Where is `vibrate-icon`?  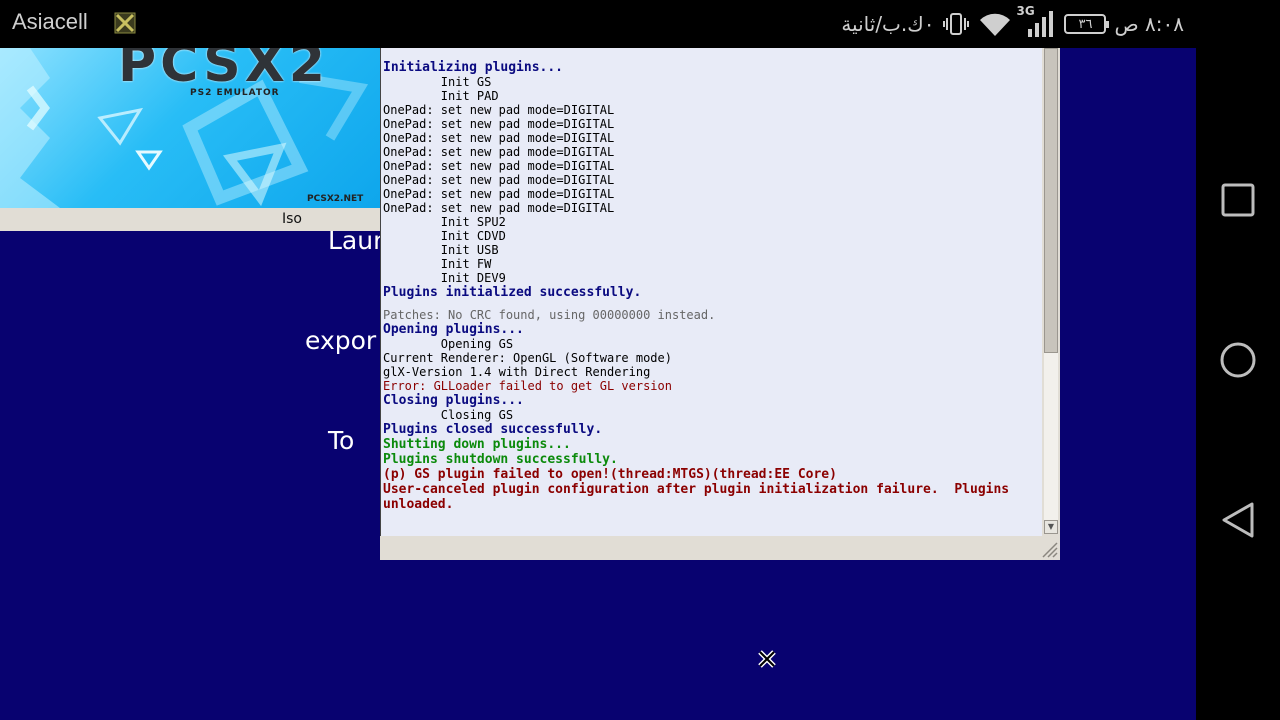 vibrate-icon is located at coordinates (956, 24).